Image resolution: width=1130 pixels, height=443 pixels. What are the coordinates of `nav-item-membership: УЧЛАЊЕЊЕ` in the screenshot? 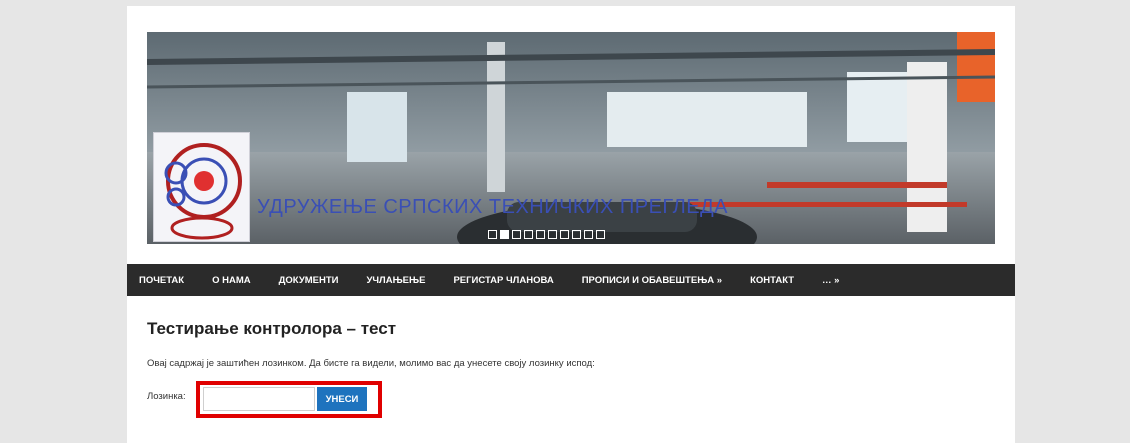 It's located at (395, 280).